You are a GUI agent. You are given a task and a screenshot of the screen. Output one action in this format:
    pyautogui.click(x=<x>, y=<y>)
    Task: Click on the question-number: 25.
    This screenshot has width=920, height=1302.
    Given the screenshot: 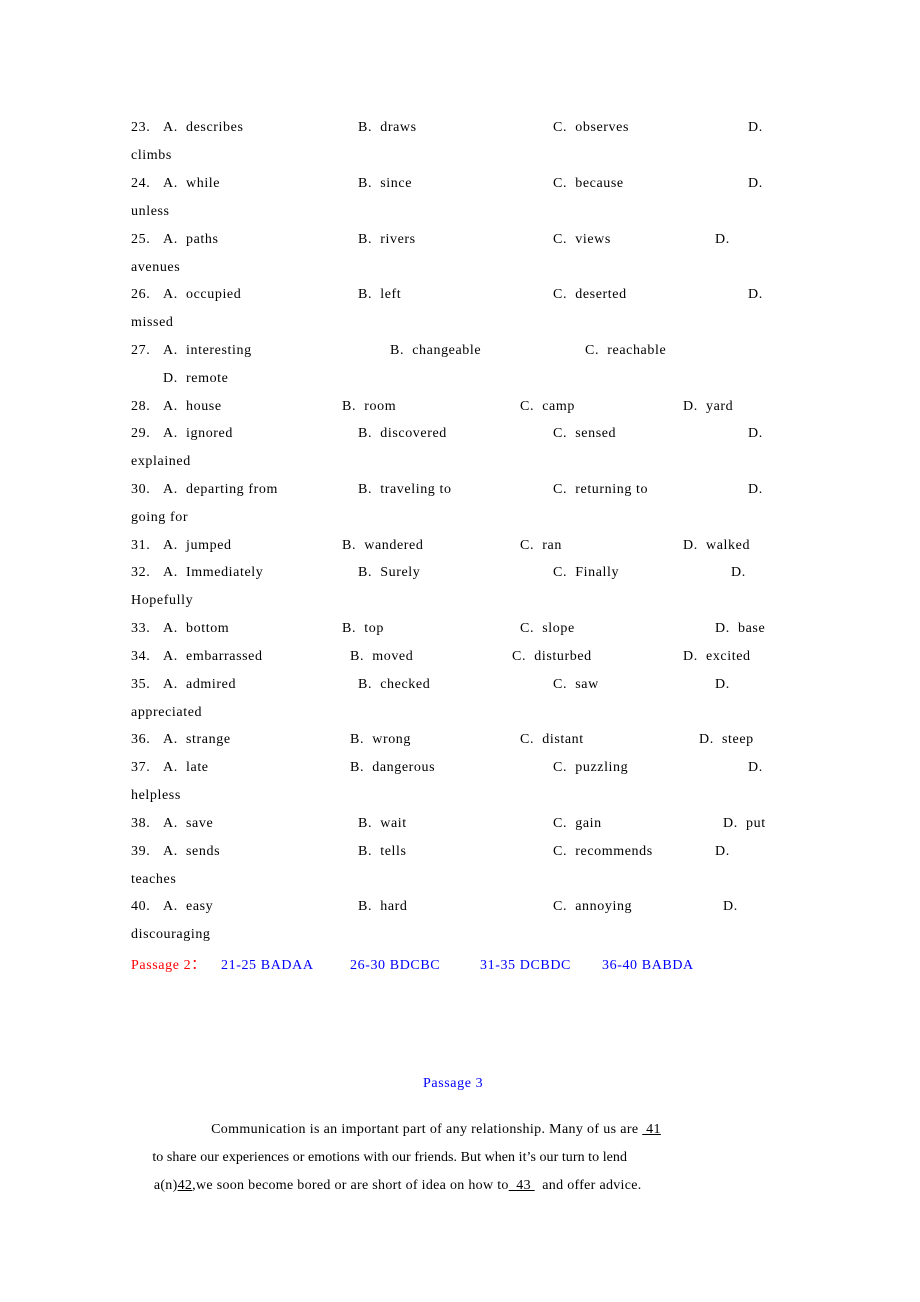 What is the action you would take?
    pyautogui.click(x=141, y=239)
    